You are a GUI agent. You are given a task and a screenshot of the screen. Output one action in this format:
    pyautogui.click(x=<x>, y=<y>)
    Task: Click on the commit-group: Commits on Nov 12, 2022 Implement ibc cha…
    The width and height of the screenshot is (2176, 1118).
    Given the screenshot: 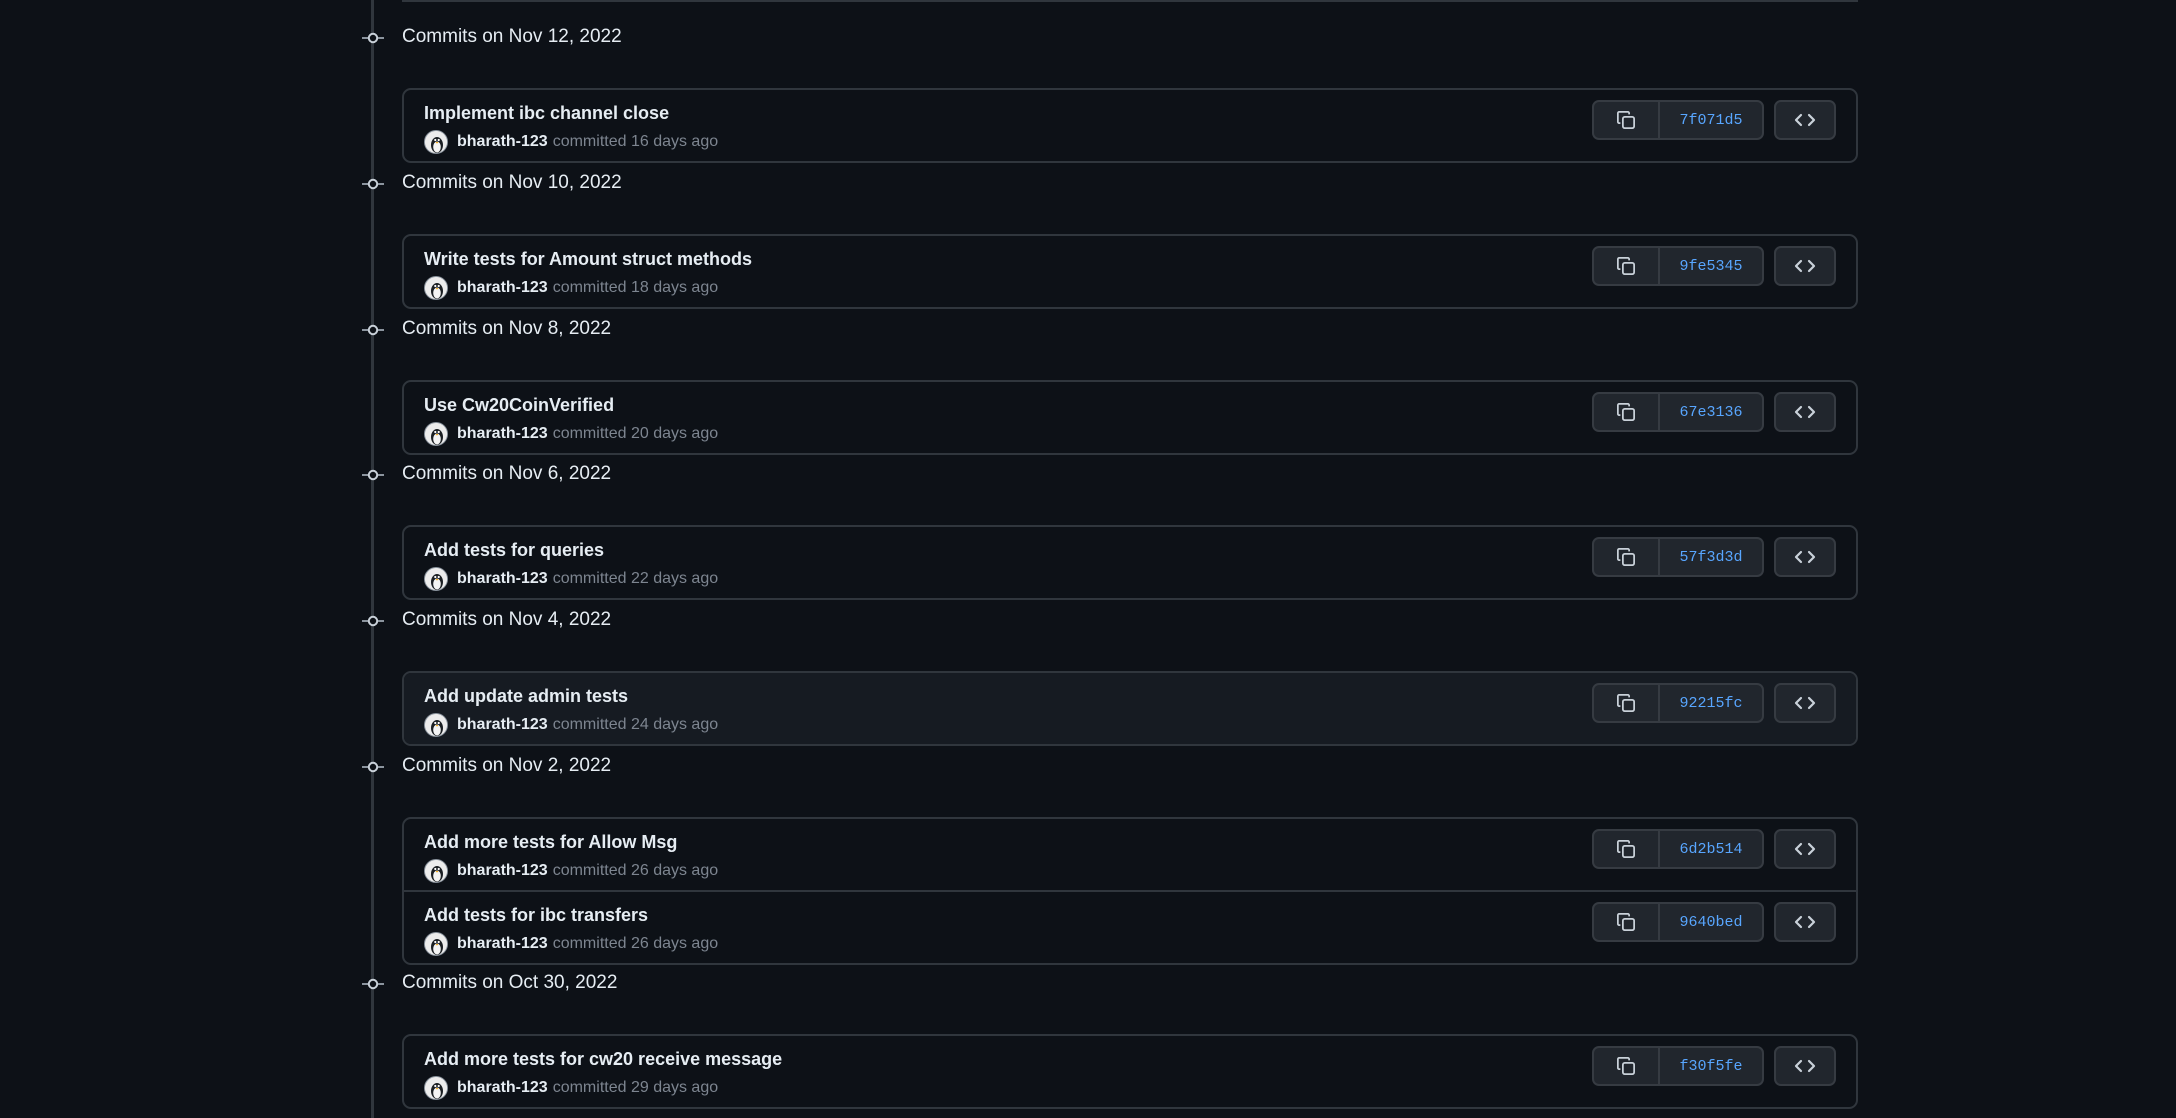 What is the action you would take?
    pyautogui.click(x=1088, y=90)
    